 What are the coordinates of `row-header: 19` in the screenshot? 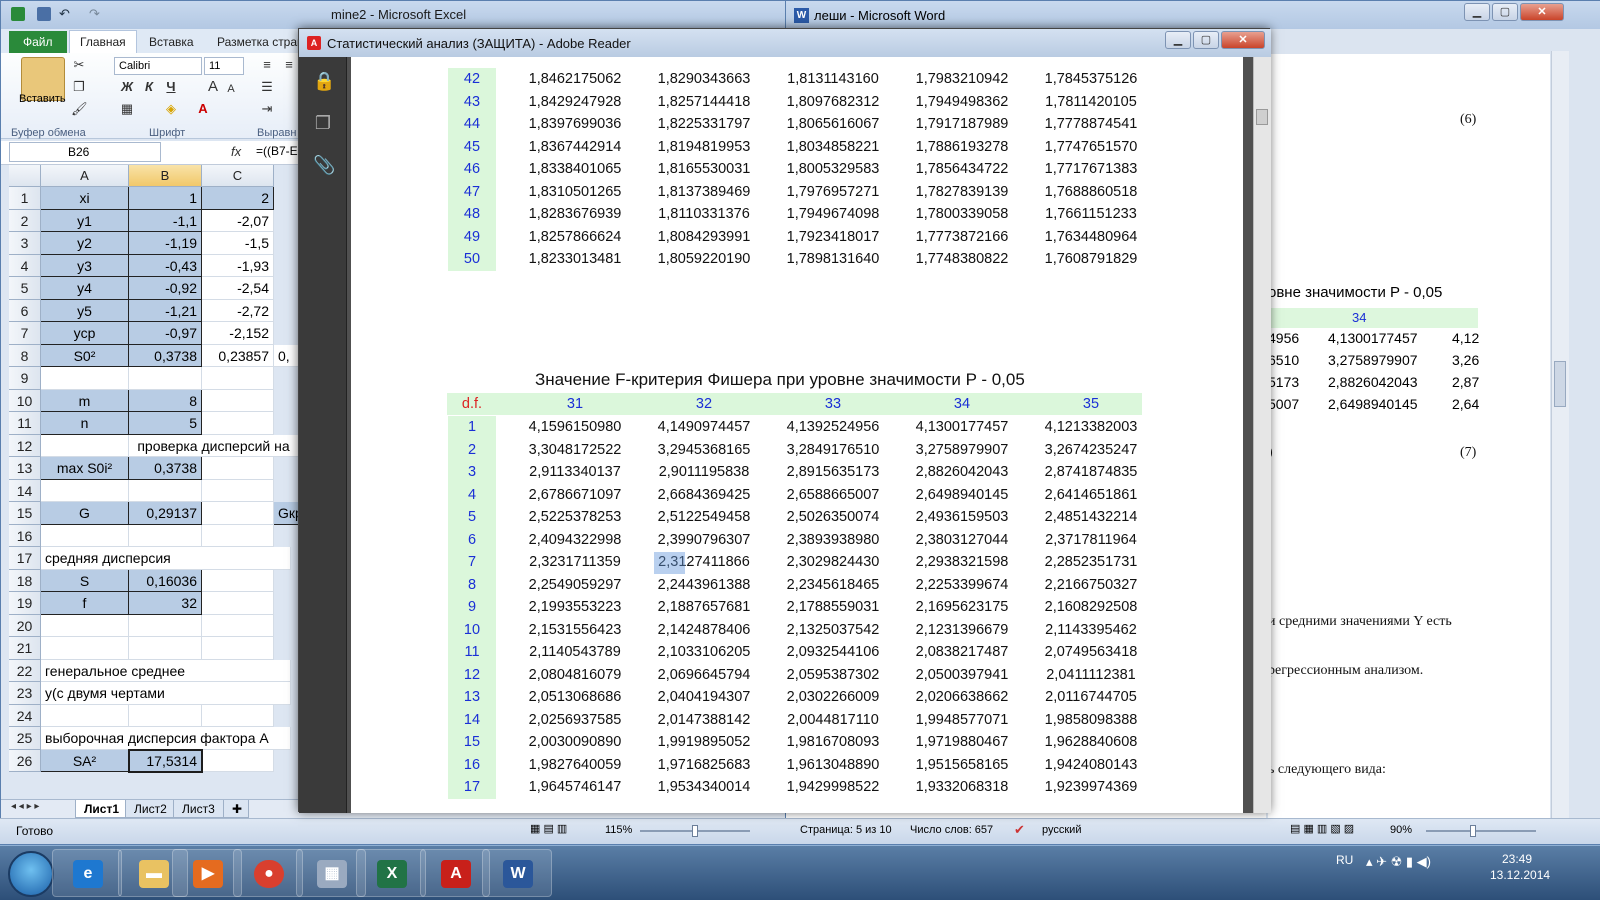 It's located at (25, 603).